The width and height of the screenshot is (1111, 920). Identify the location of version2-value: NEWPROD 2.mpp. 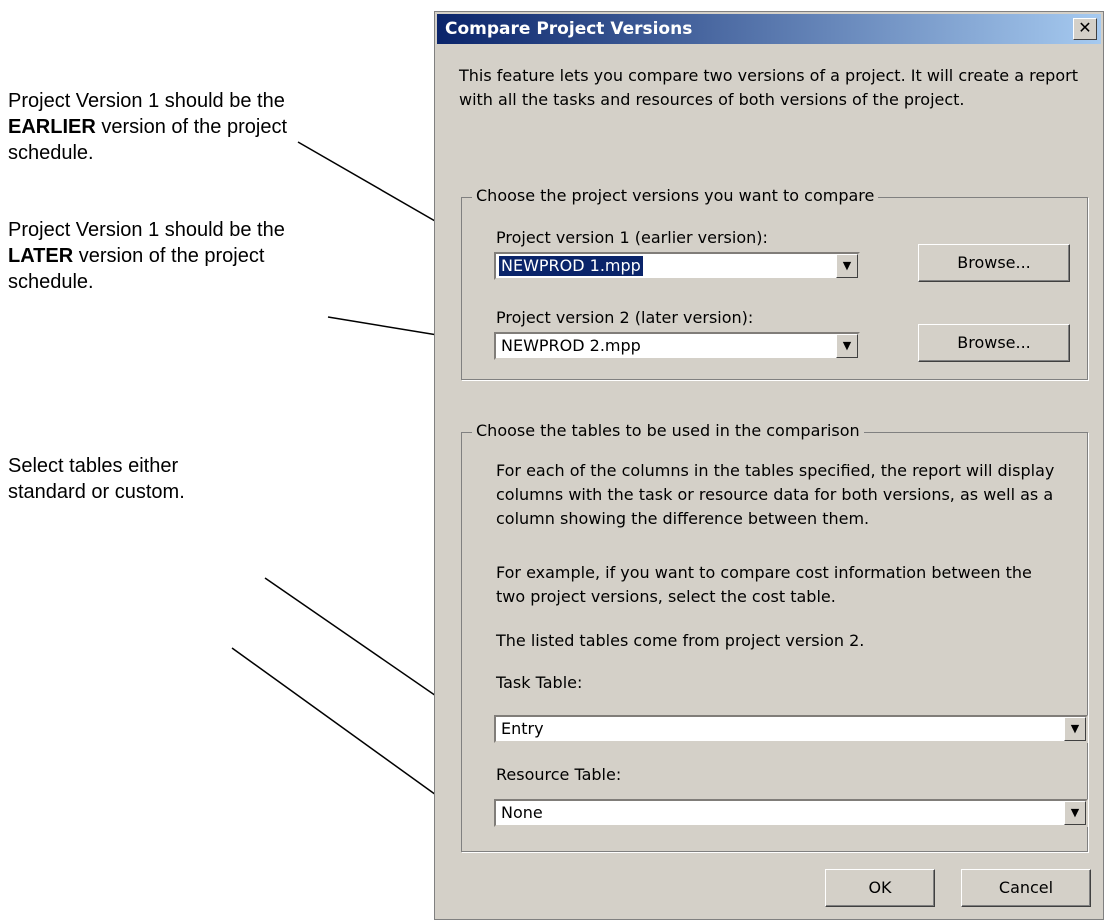
(571, 345).